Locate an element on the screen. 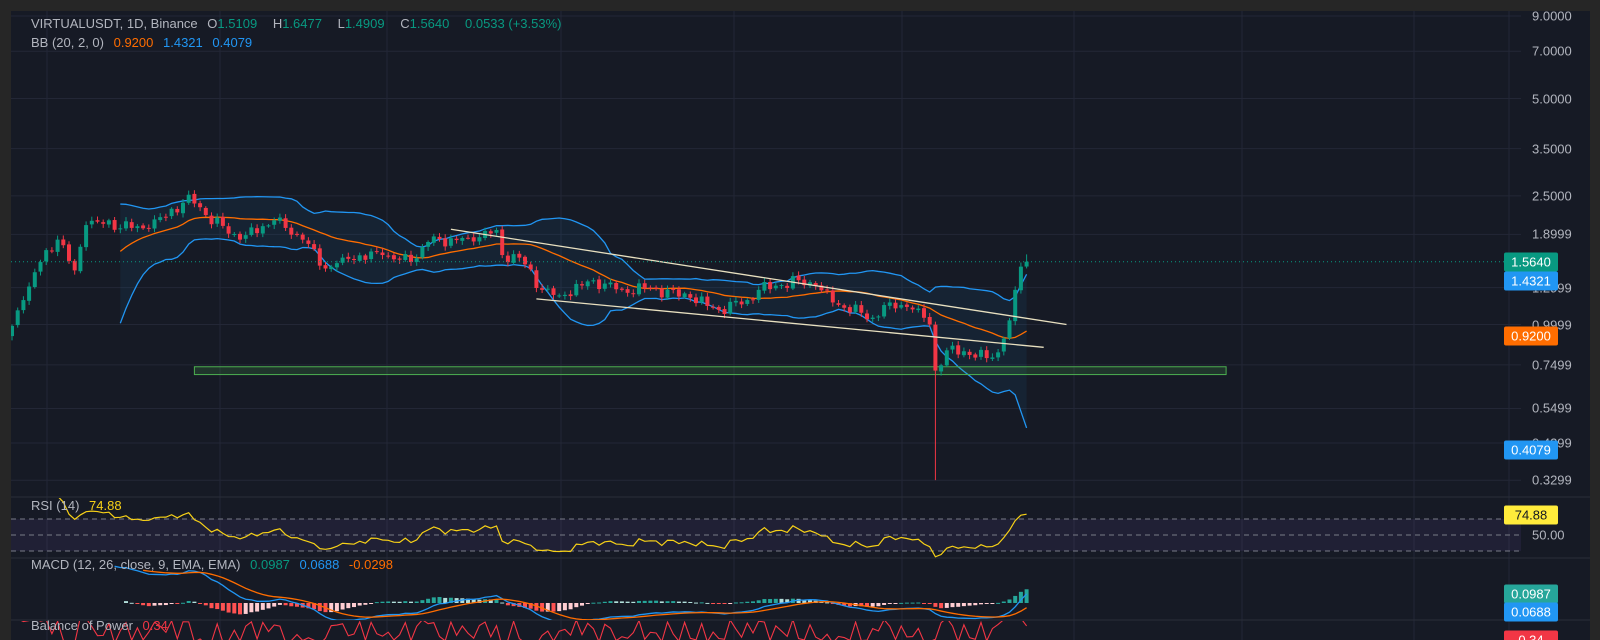 This screenshot has width=1600, height=640. bop-legend: Balance of Power 0.34 is located at coordinates (102, 625).